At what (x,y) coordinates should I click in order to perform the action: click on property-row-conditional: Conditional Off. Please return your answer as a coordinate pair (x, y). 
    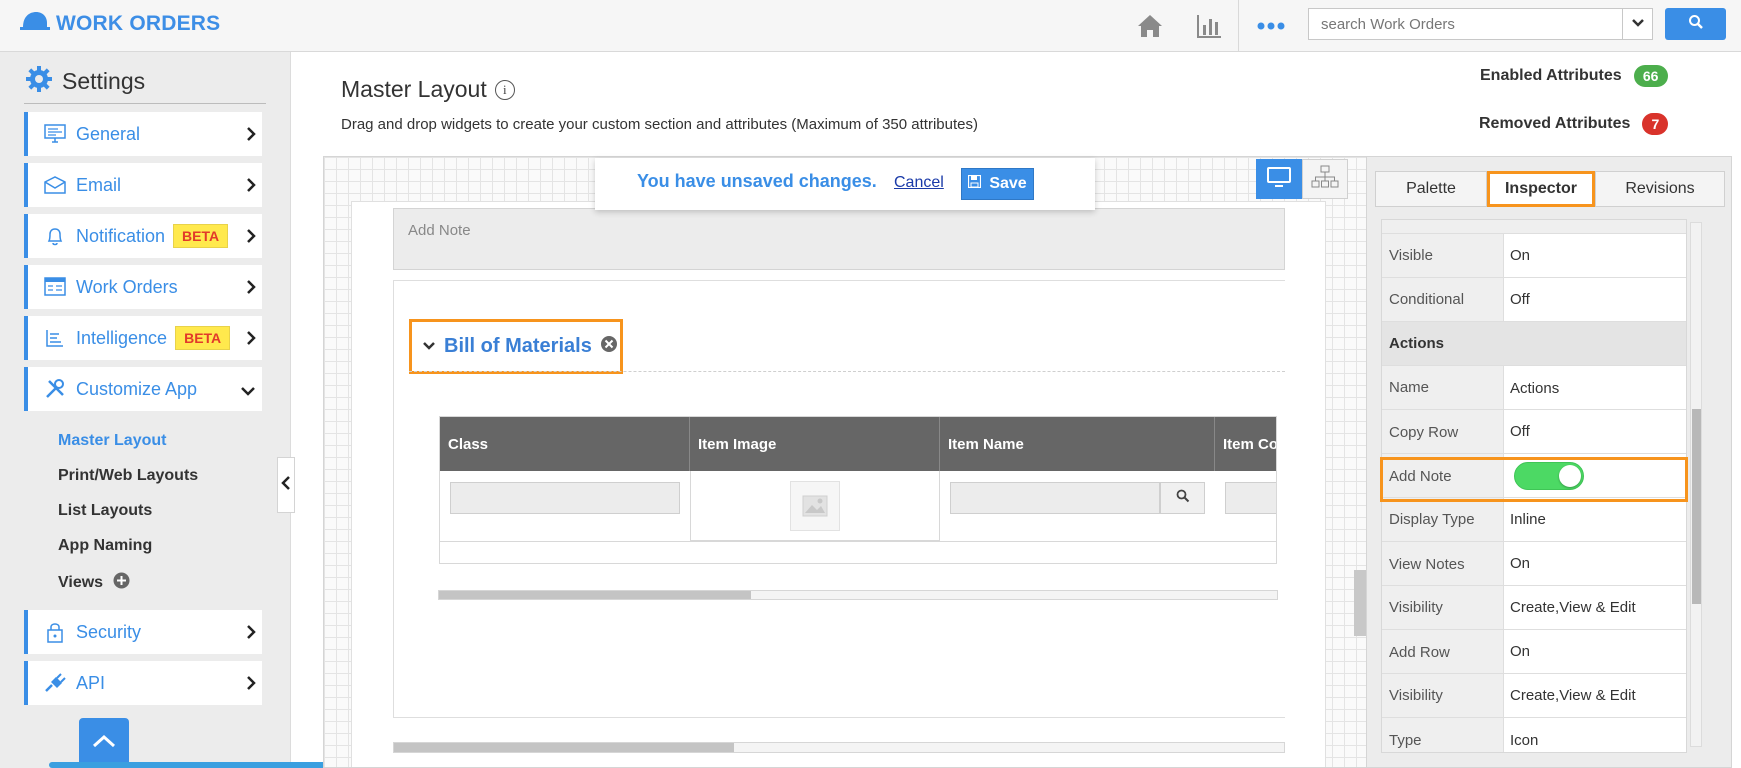
    Looking at the image, I should click on (1534, 300).